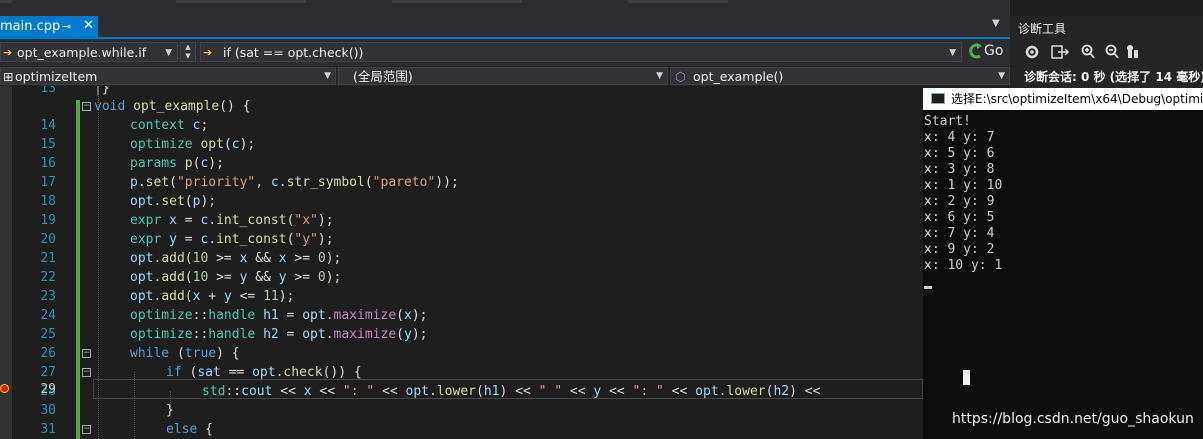 Image resolution: width=1203 pixels, height=439 pixels. I want to click on line-number: 18, so click(48, 201).